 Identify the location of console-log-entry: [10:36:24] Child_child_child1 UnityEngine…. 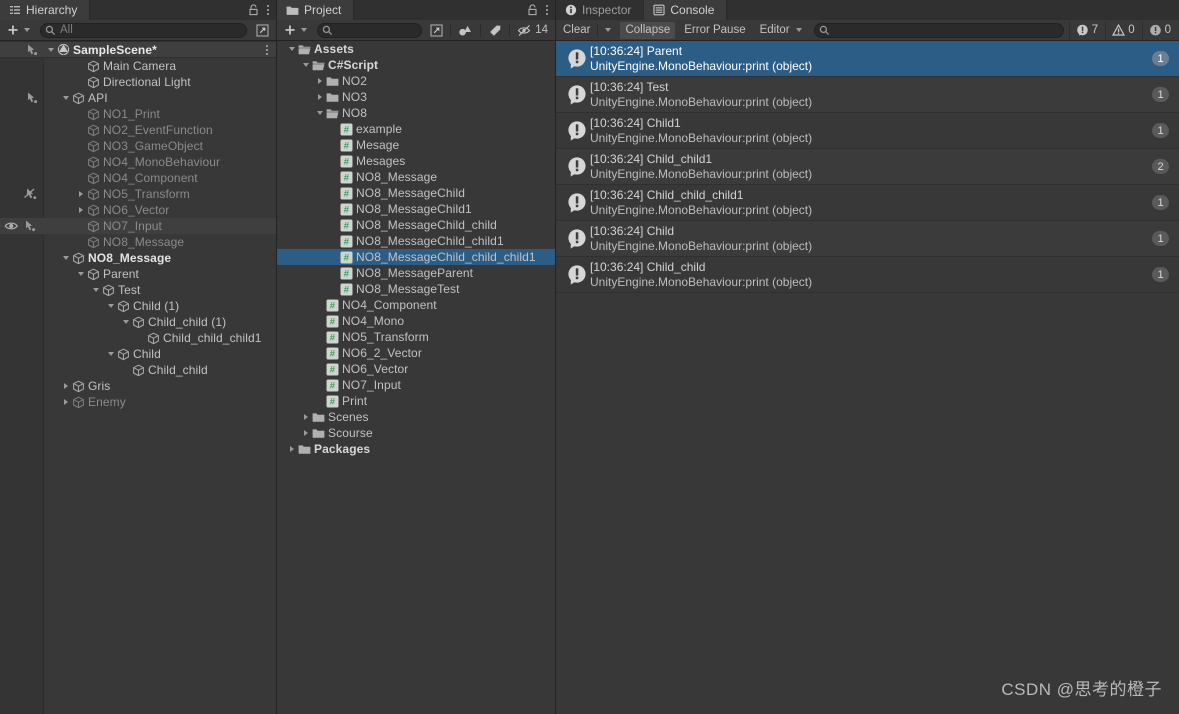
(867, 203).